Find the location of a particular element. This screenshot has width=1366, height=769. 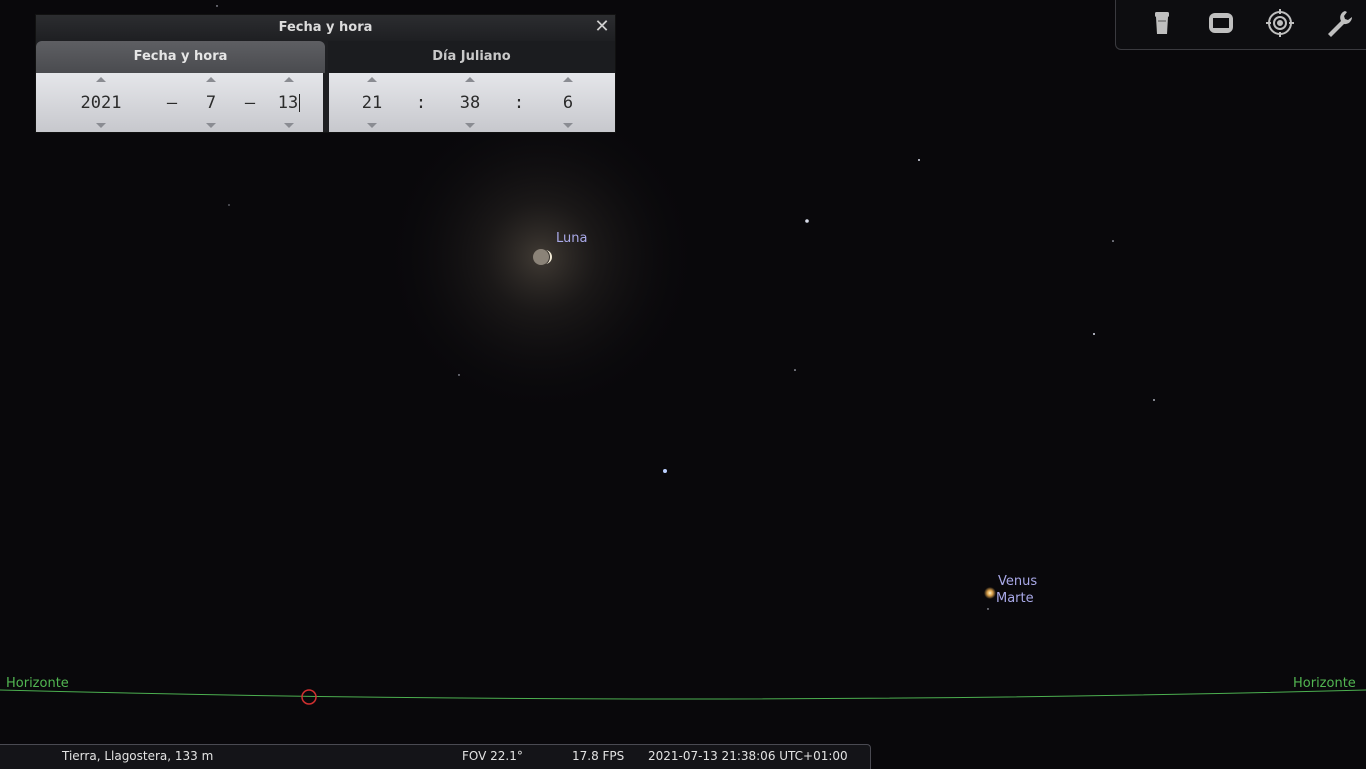

text-caret is located at coordinates (300, 103).